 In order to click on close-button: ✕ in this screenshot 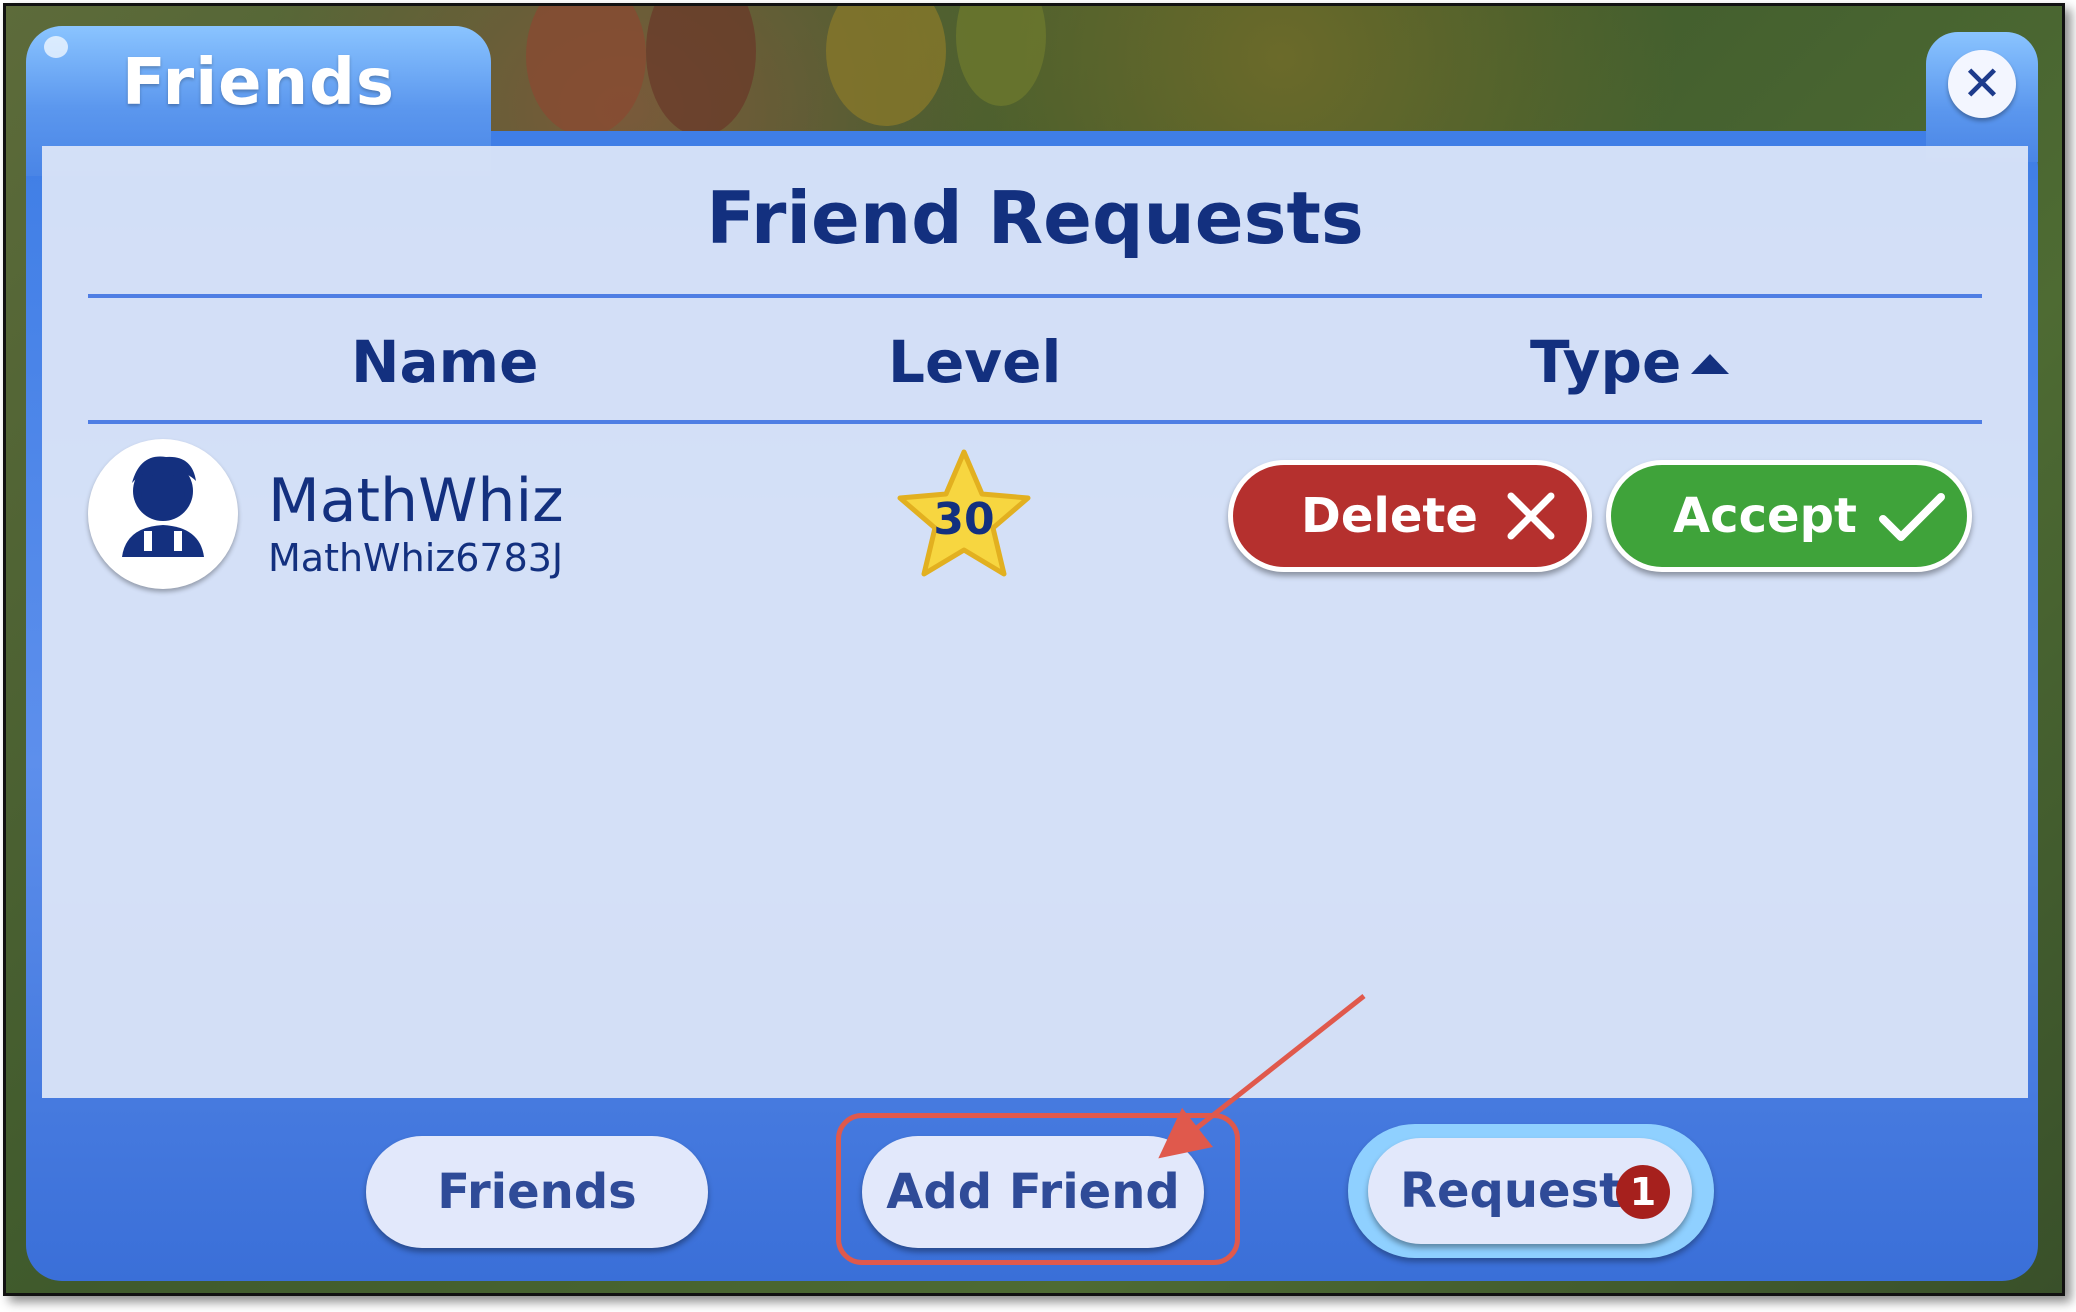, I will do `click(1982, 84)`.